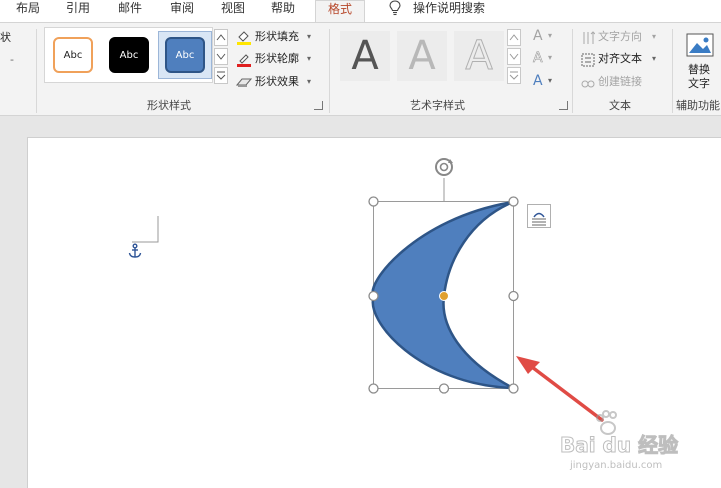  Describe the element at coordinates (538, 58) in the screenshot. I see `text-outline-button: A` at that location.